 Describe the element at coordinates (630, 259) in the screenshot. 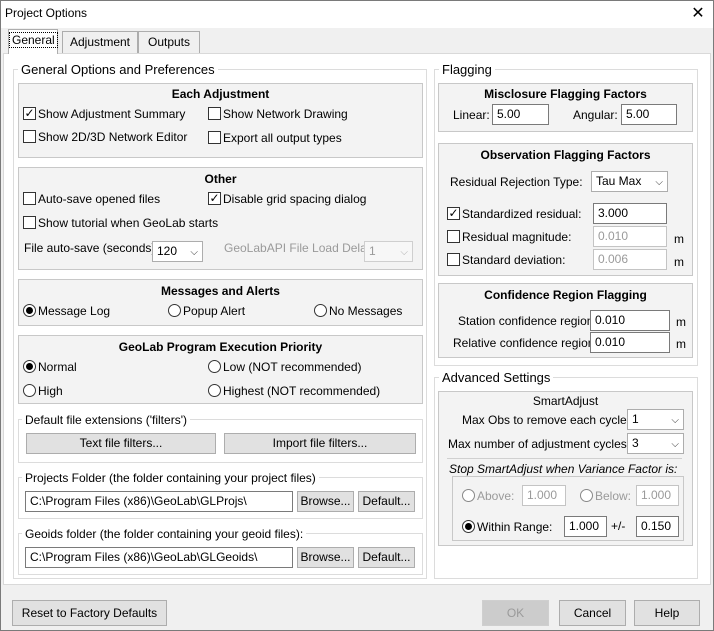

I see `standard-deviation-input: 0.006` at that location.